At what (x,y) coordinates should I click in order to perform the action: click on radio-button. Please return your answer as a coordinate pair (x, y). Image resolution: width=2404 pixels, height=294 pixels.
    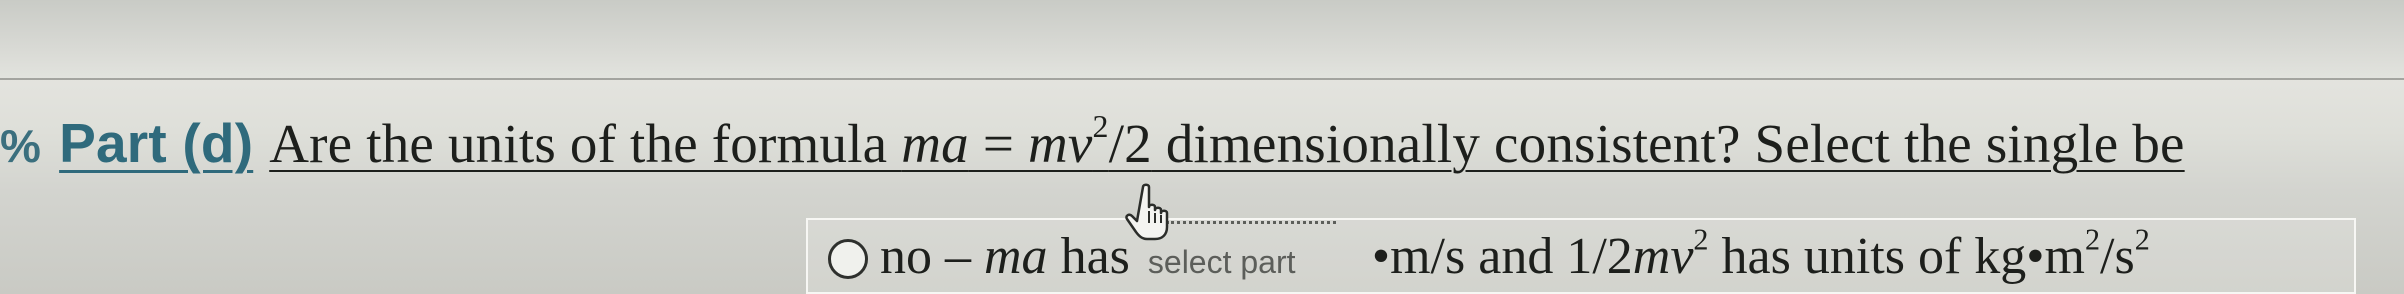
    Looking at the image, I should click on (848, 259).